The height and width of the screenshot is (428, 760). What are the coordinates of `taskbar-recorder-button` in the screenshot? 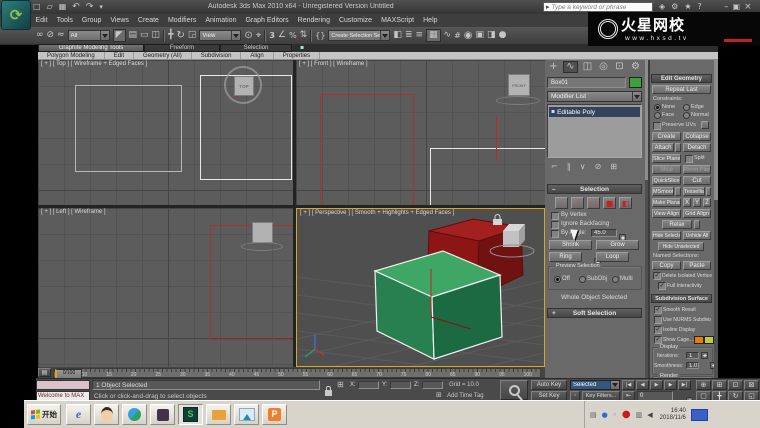 It's located at (218, 414).